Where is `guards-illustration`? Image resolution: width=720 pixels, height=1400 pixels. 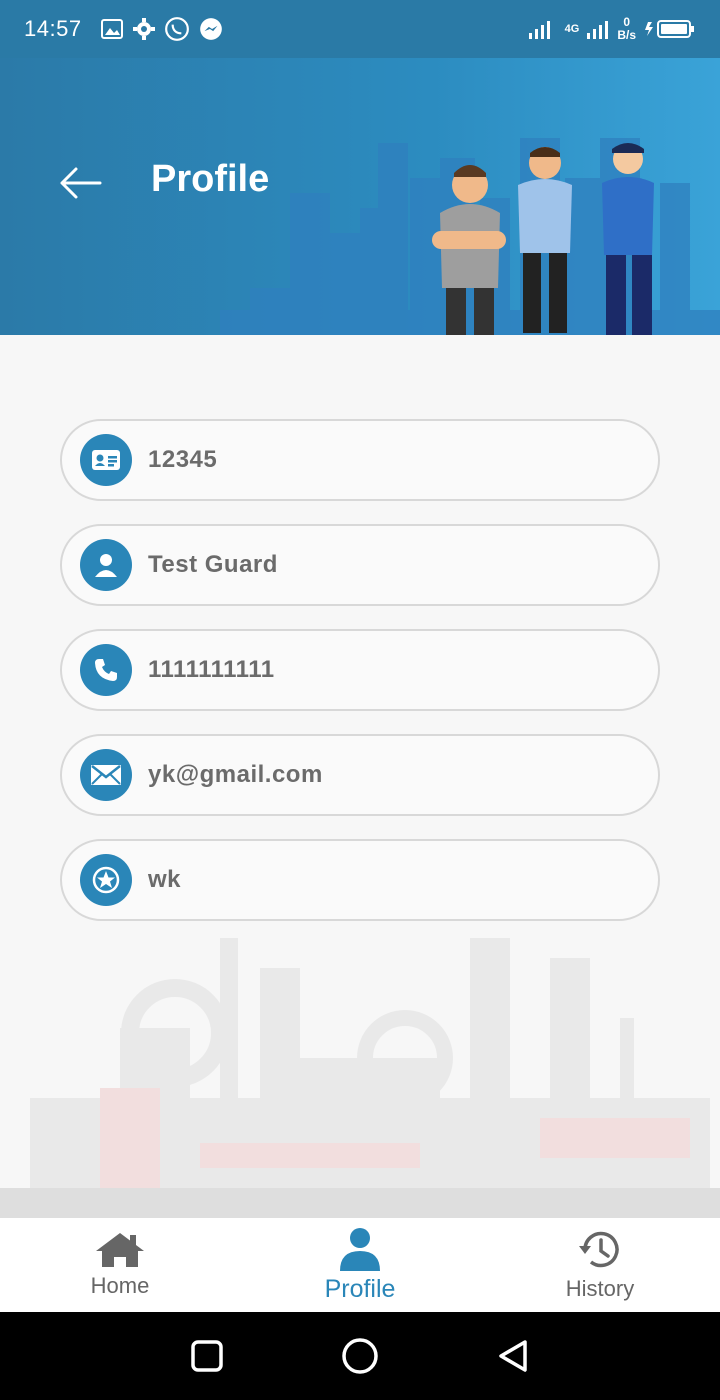
guards-illustration is located at coordinates (543, 239).